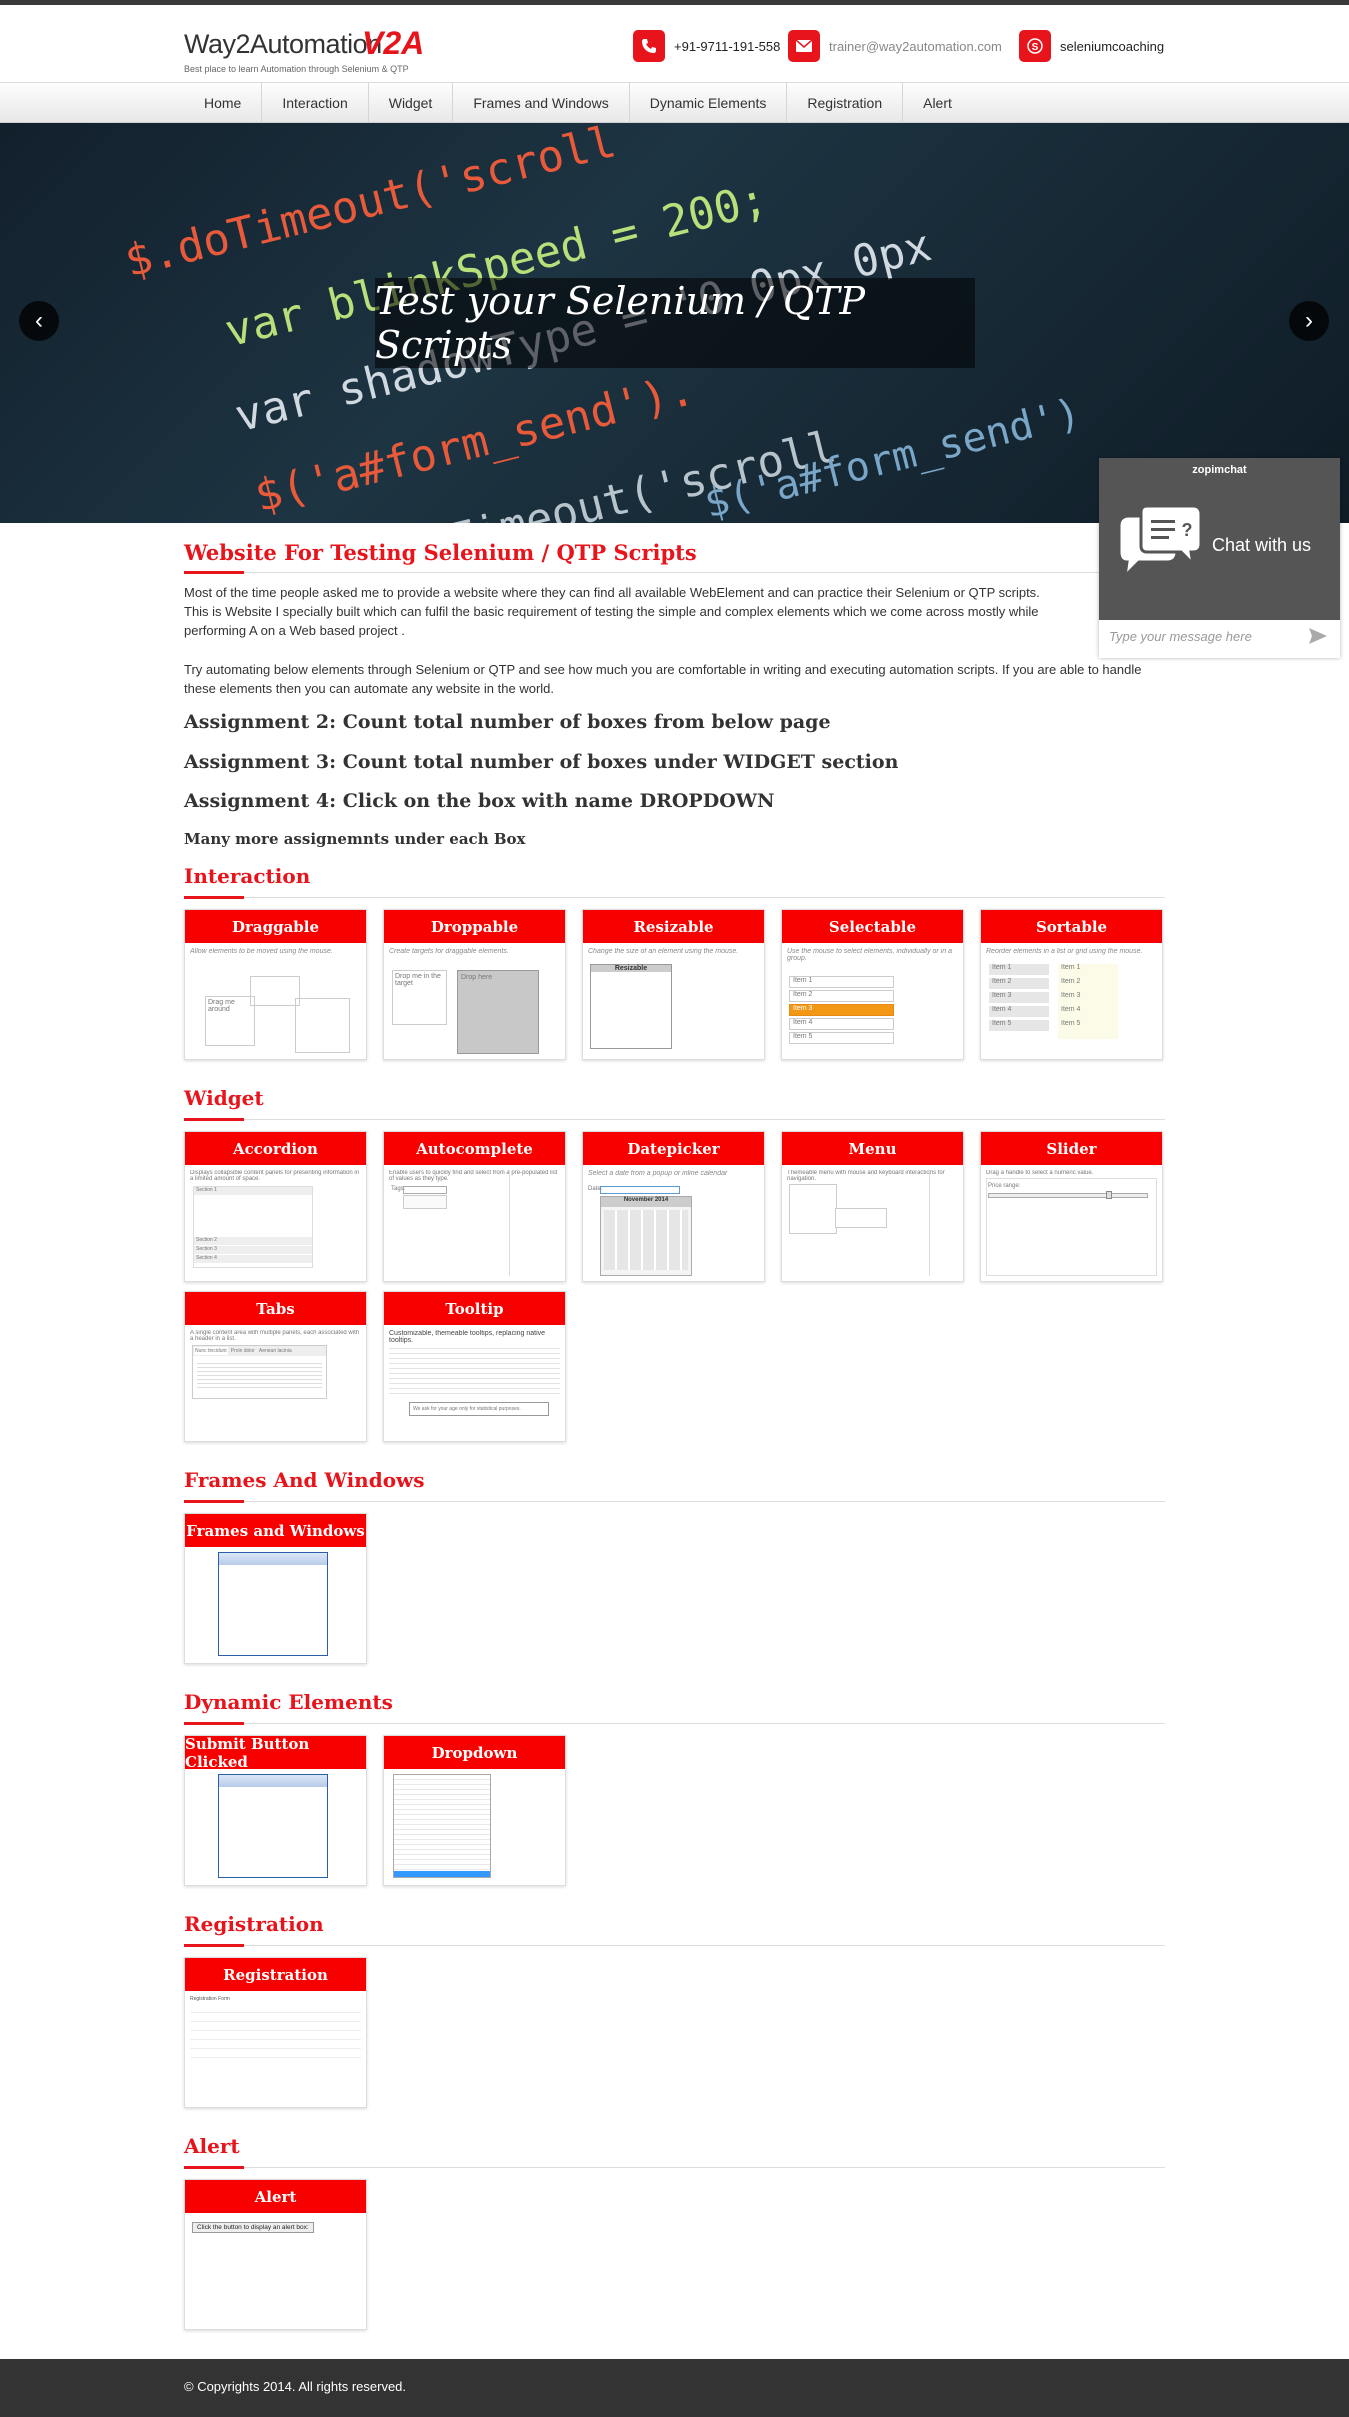 This screenshot has width=1349, height=2417. I want to click on section-title-interaction: Interaction, so click(247, 876).